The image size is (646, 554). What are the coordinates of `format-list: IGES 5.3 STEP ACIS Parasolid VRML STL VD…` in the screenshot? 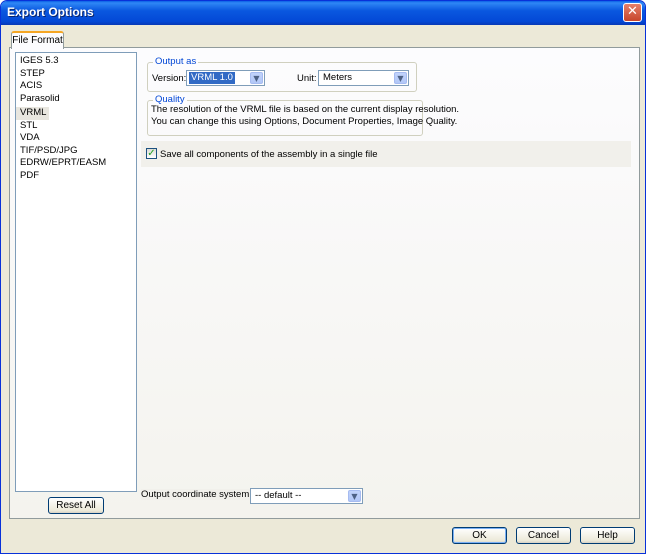 It's located at (76, 272).